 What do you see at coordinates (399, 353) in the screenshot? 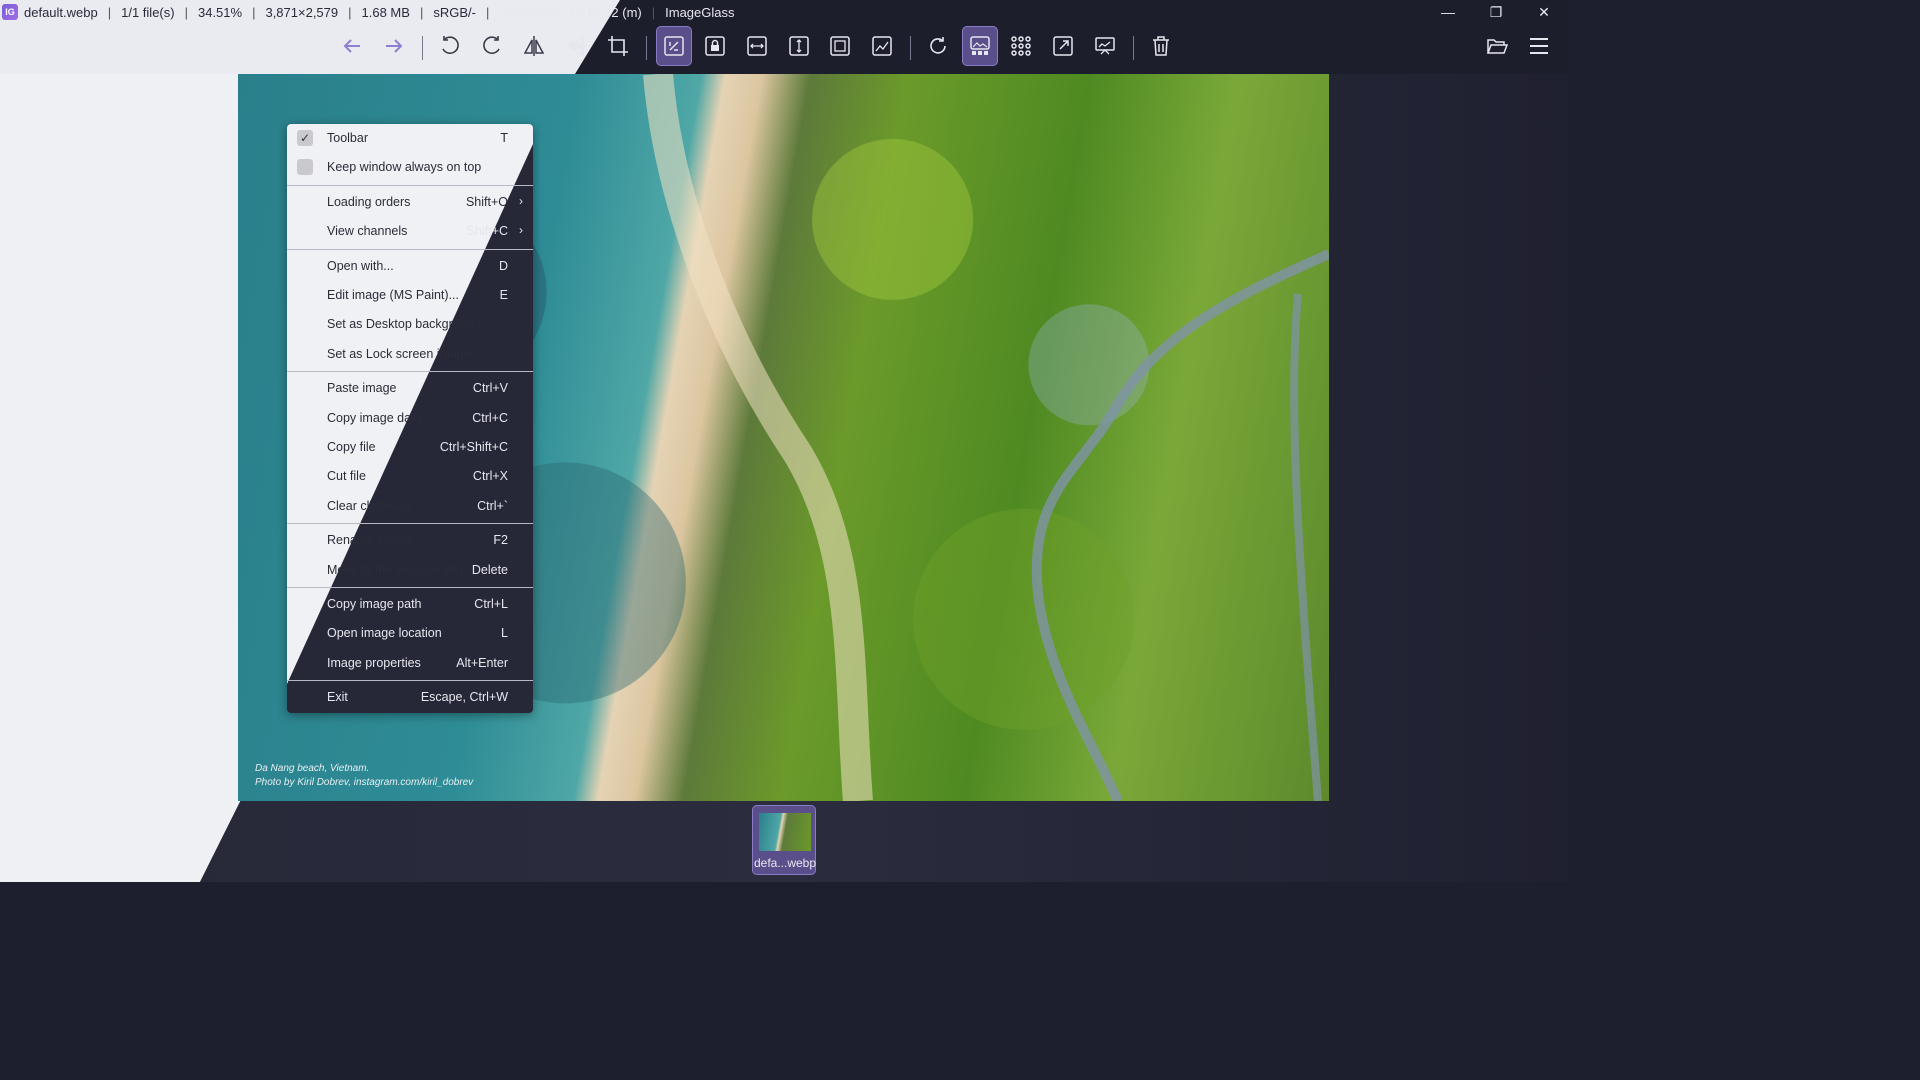
I see `menu-item-label: Set as Lock screen image` at bounding box center [399, 353].